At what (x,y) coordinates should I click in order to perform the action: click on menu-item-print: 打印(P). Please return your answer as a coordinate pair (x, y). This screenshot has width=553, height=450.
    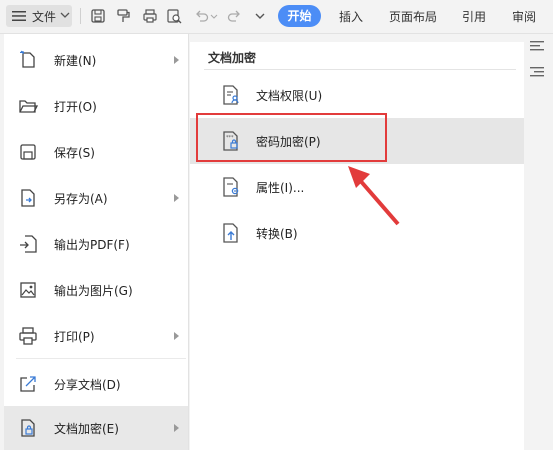
    Looking at the image, I should click on (96, 336).